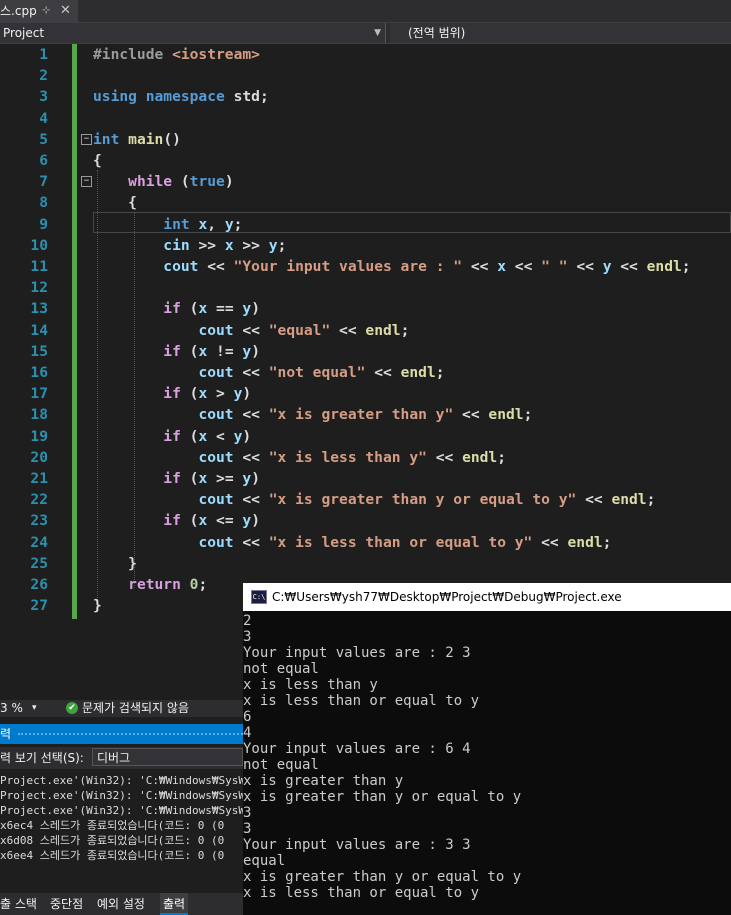  What do you see at coordinates (310, 685) in the screenshot?
I see `console-line: x is less than y` at bounding box center [310, 685].